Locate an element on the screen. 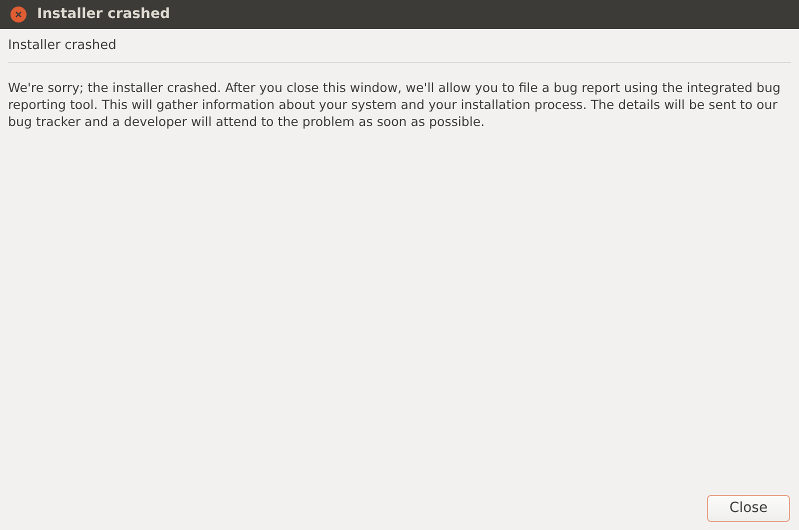 Image resolution: width=799 pixels, height=530 pixels. close-icon is located at coordinates (18, 14).